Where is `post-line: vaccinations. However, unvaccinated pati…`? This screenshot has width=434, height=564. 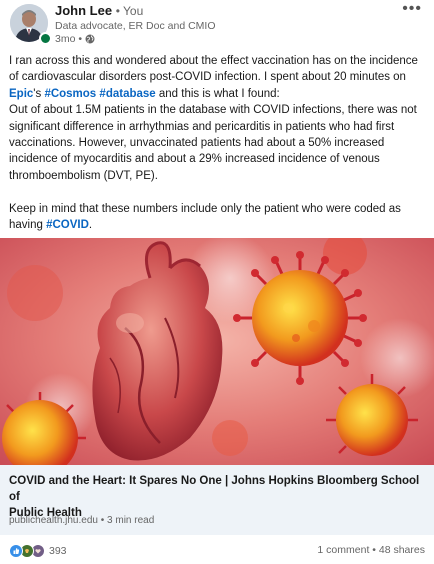
post-line: vaccinations. However, unvaccinated pati… is located at coordinates (197, 143).